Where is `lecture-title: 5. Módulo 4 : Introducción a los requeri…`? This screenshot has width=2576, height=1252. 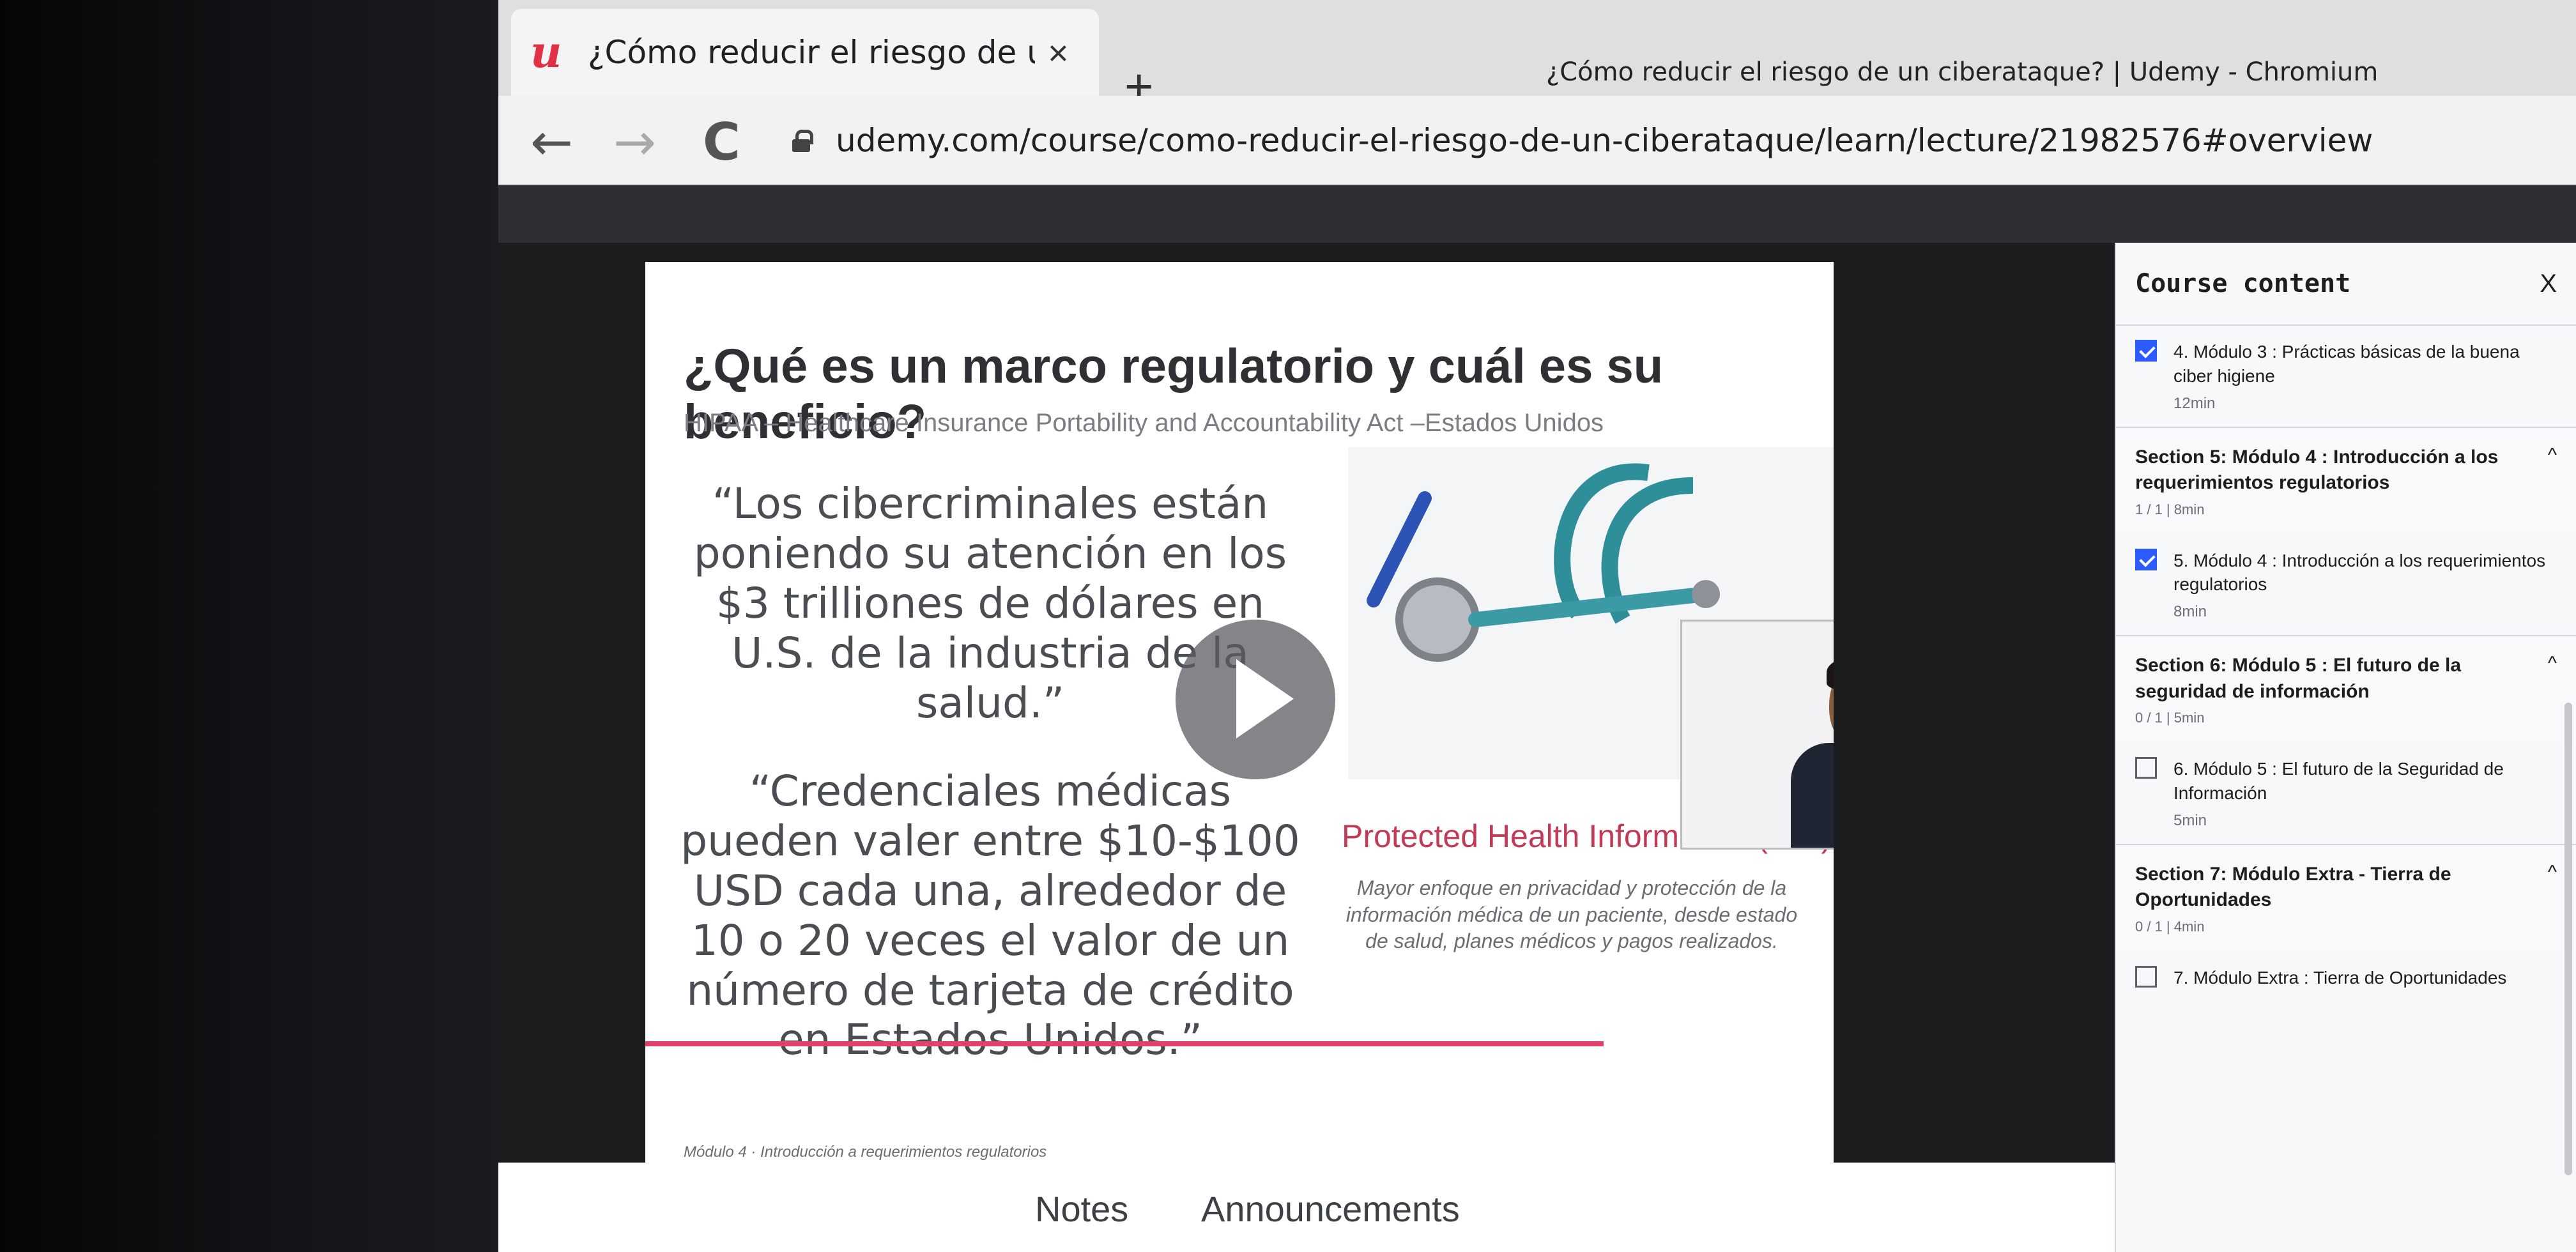 lecture-title: 5. Módulo 4 : Introducción a los requeri… is located at coordinates (2360, 572).